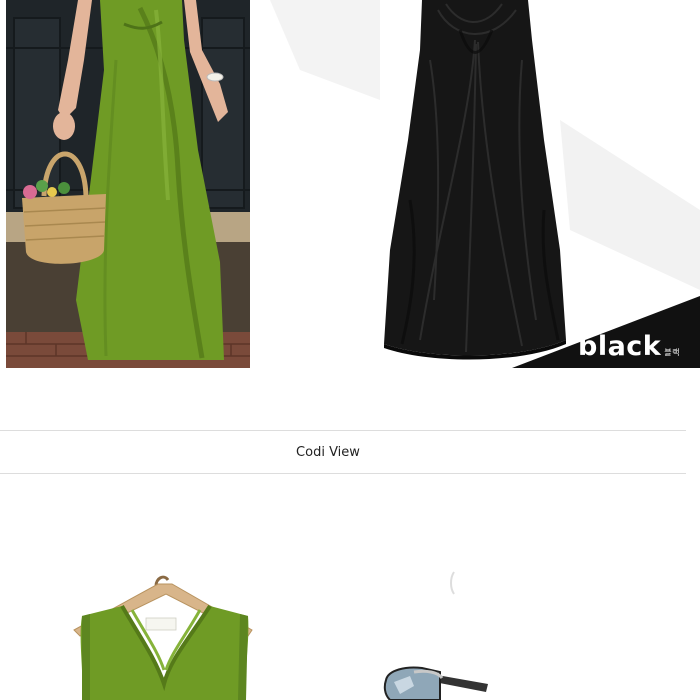  What do you see at coordinates (620, 346) in the screenshot?
I see `color-name: black` at bounding box center [620, 346].